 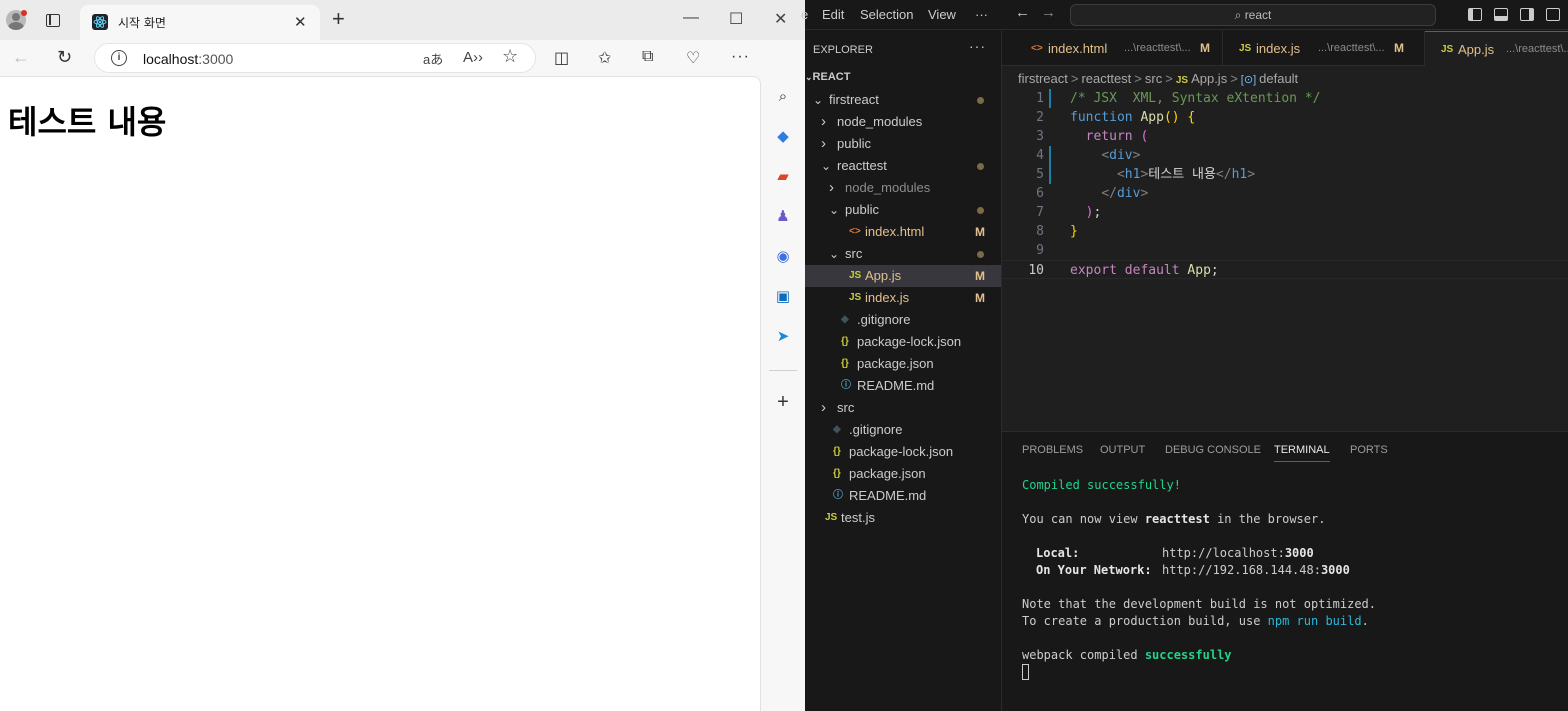 I want to click on split-screen-icon: ◫, so click(x=561, y=58).